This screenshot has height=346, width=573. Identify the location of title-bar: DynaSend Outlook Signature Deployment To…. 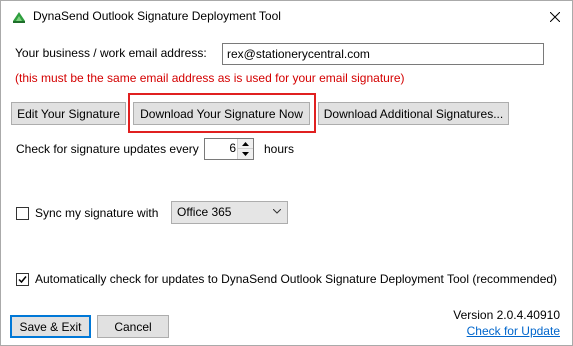
(286, 16).